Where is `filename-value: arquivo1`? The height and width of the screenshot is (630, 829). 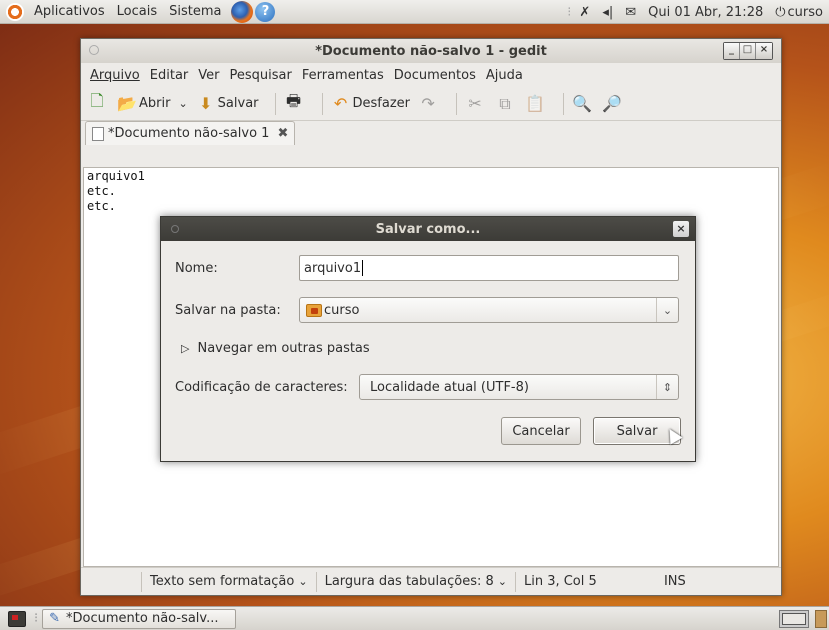 filename-value: arquivo1 is located at coordinates (333, 268).